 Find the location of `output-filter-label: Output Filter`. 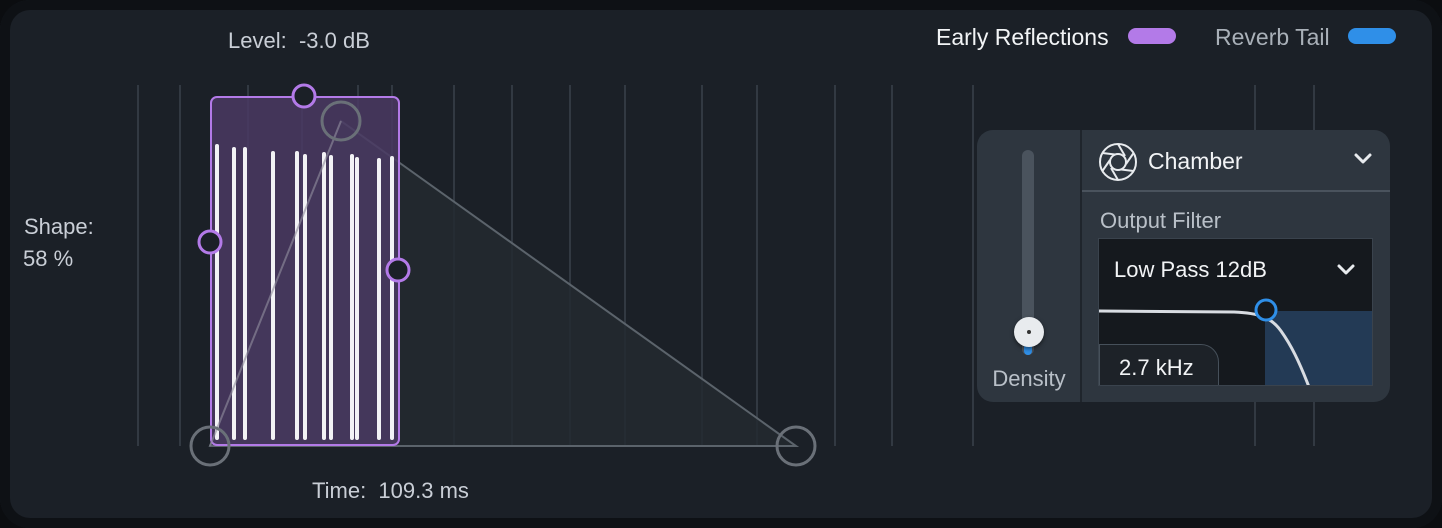

output-filter-label: Output Filter is located at coordinates (1161, 220).